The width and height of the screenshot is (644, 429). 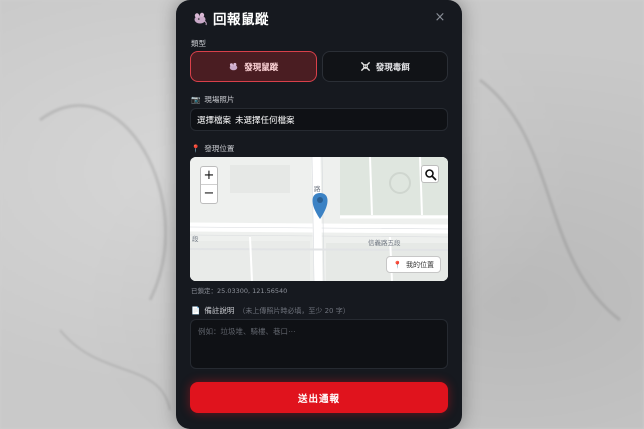 I want to click on submit-report-button: 送出通報, so click(x=319, y=397).